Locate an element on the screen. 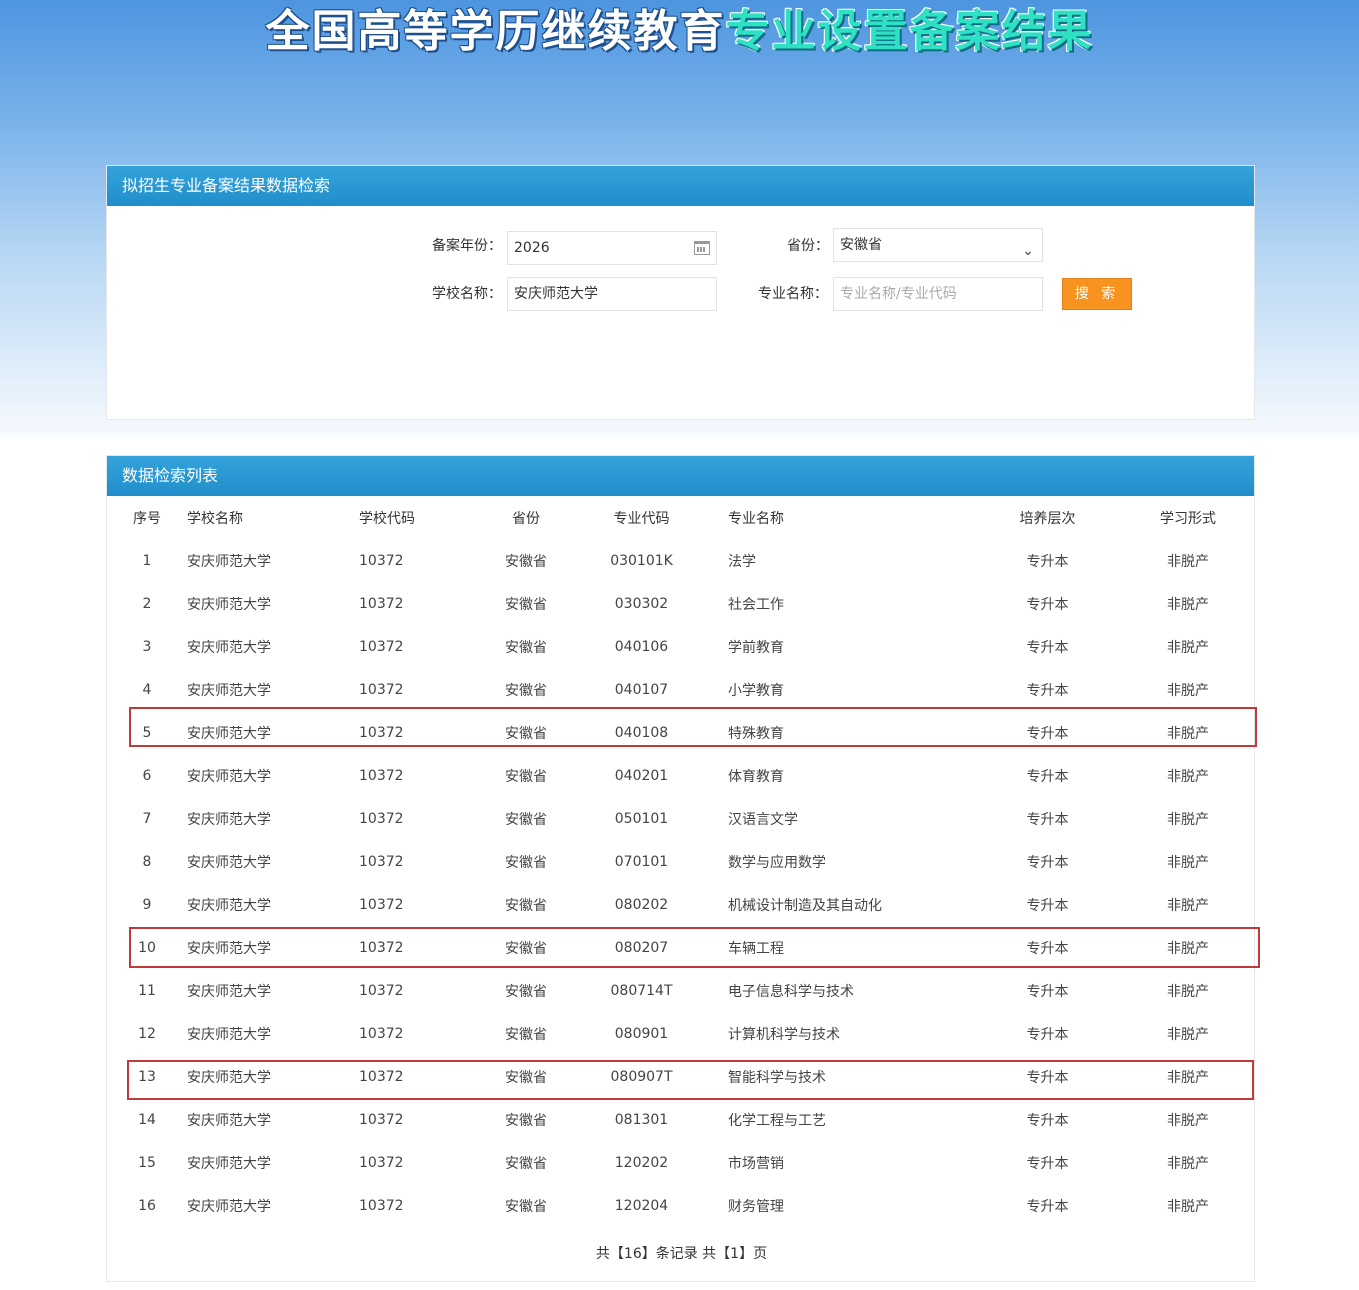 The height and width of the screenshot is (1290, 1359). province-select: 安徽省 ⌄ is located at coordinates (938, 245).